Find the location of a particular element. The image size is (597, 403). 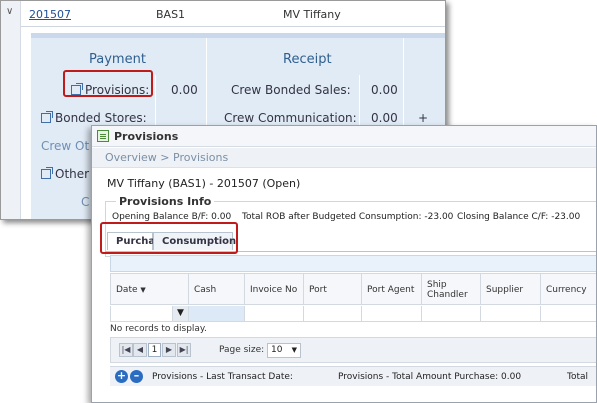

other-link: Other is located at coordinates (65, 174).